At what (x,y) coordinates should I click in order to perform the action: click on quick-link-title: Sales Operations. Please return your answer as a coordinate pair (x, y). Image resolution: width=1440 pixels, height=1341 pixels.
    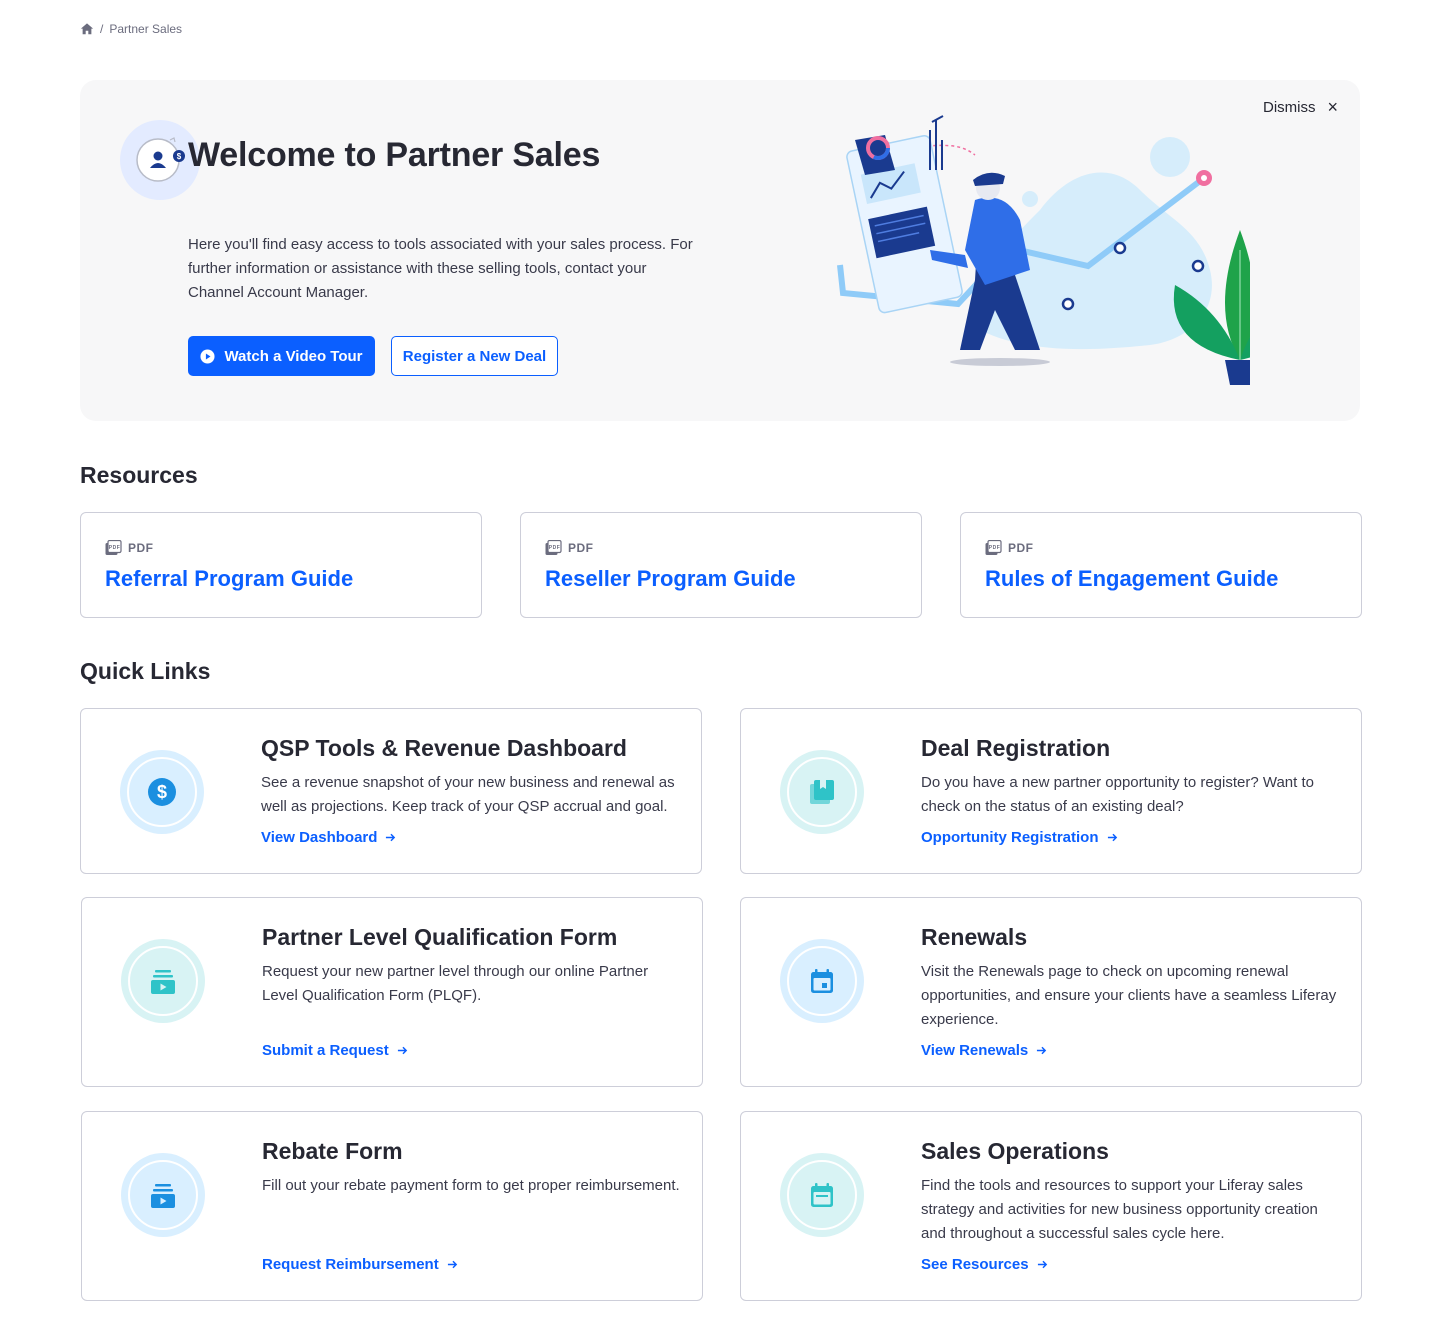
    Looking at the image, I should click on (1015, 1151).